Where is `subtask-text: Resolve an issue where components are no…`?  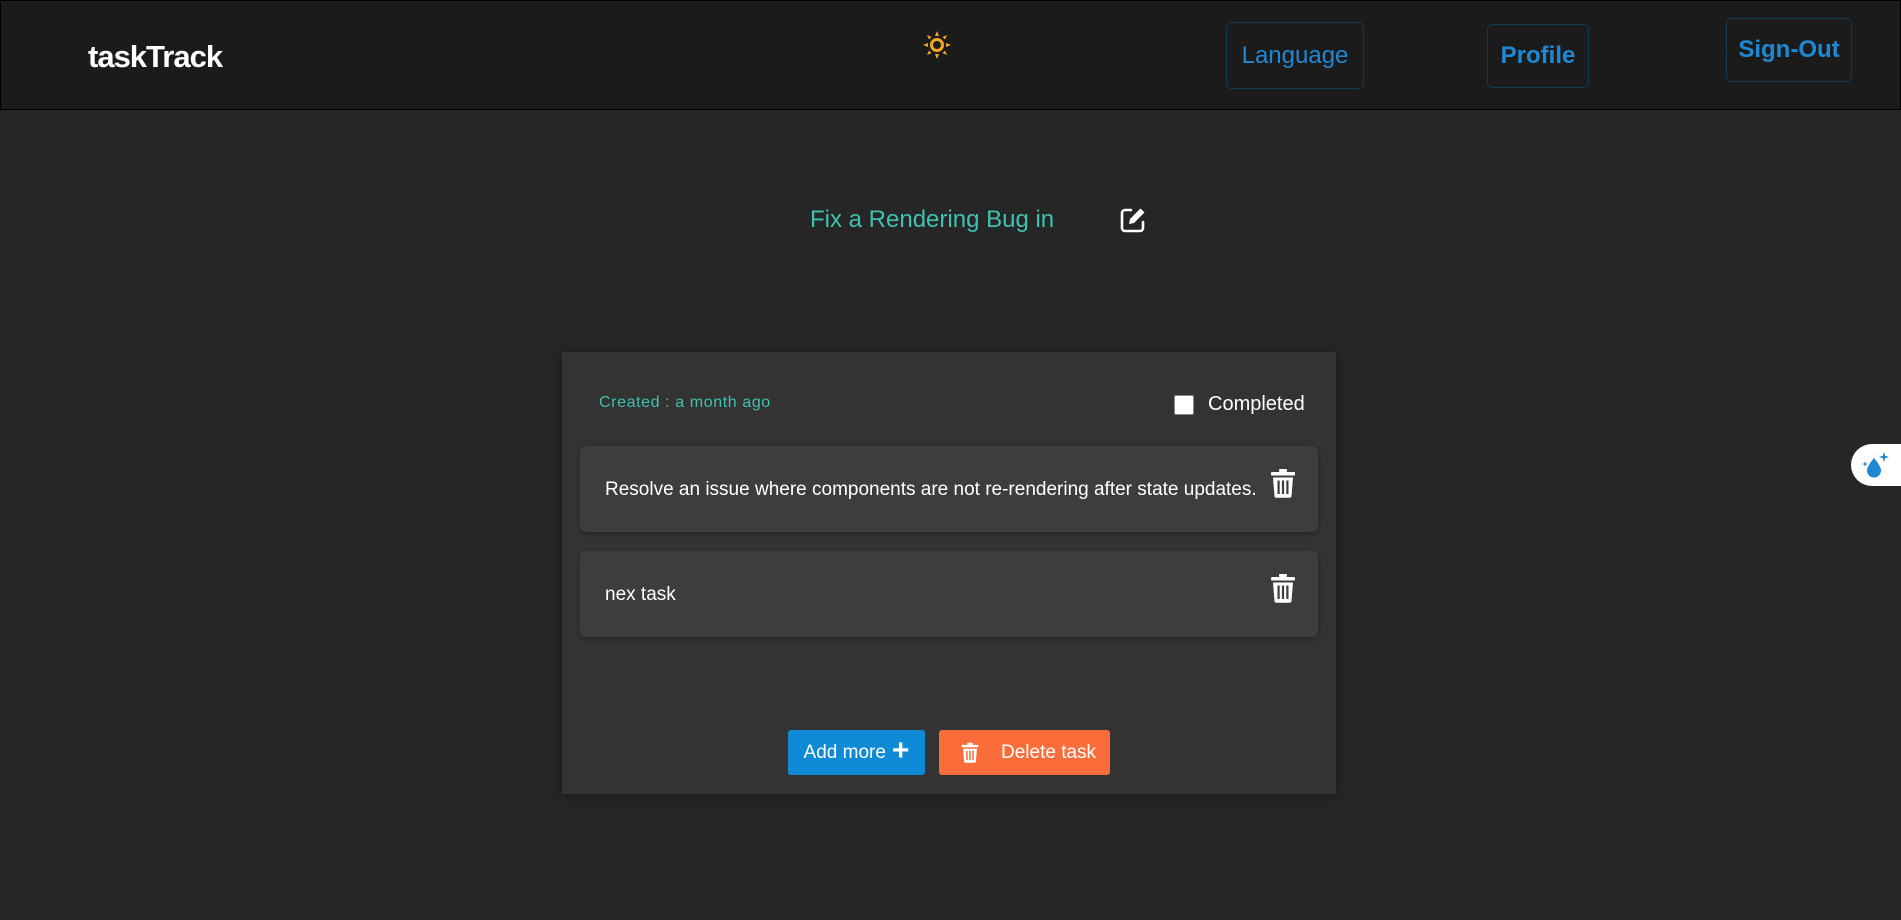 subtask-text: Resolve an issue where components are no… is located at coordinates (931, 489).